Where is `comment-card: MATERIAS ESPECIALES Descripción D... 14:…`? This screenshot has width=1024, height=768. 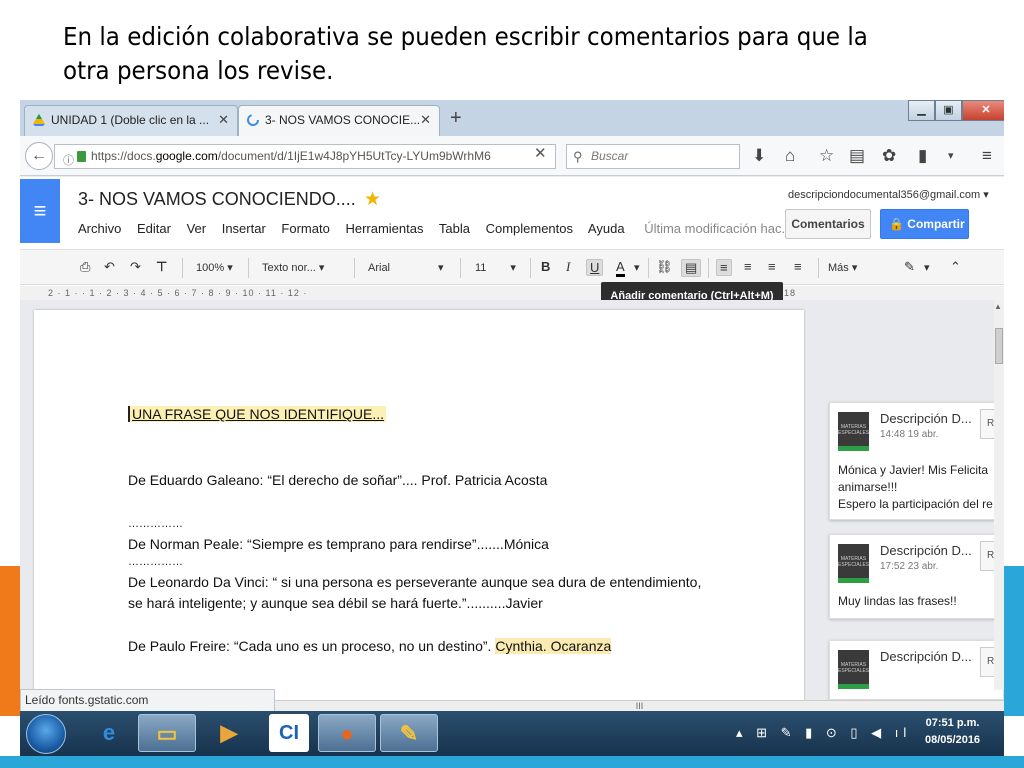 comment-card: MATERIAS ESPECIALES Descripción D... 14:… is located at coordinates (916, 461).